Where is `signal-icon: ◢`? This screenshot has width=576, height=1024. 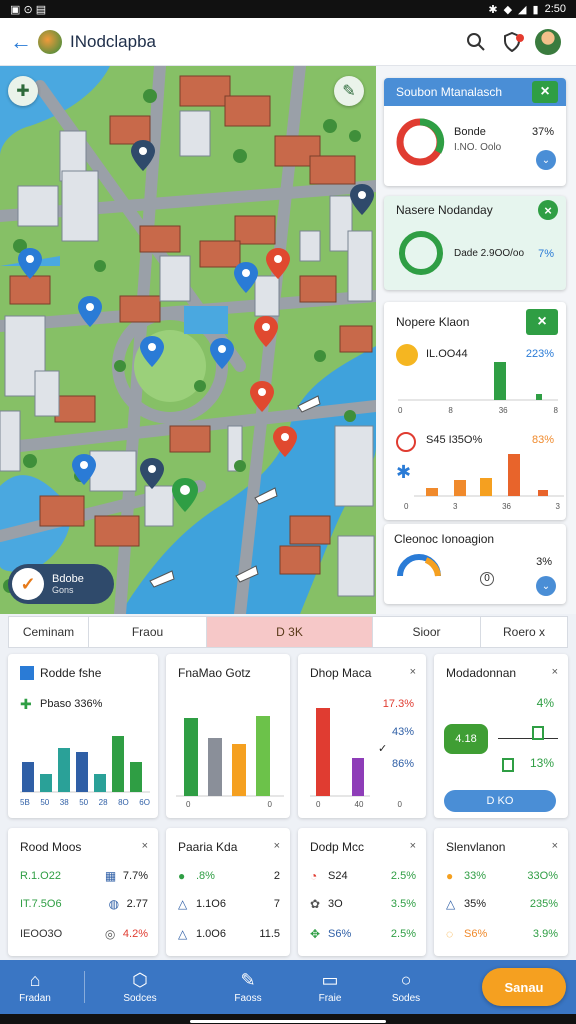 signal-icon: ◢ is located at coordinates (522, 9).